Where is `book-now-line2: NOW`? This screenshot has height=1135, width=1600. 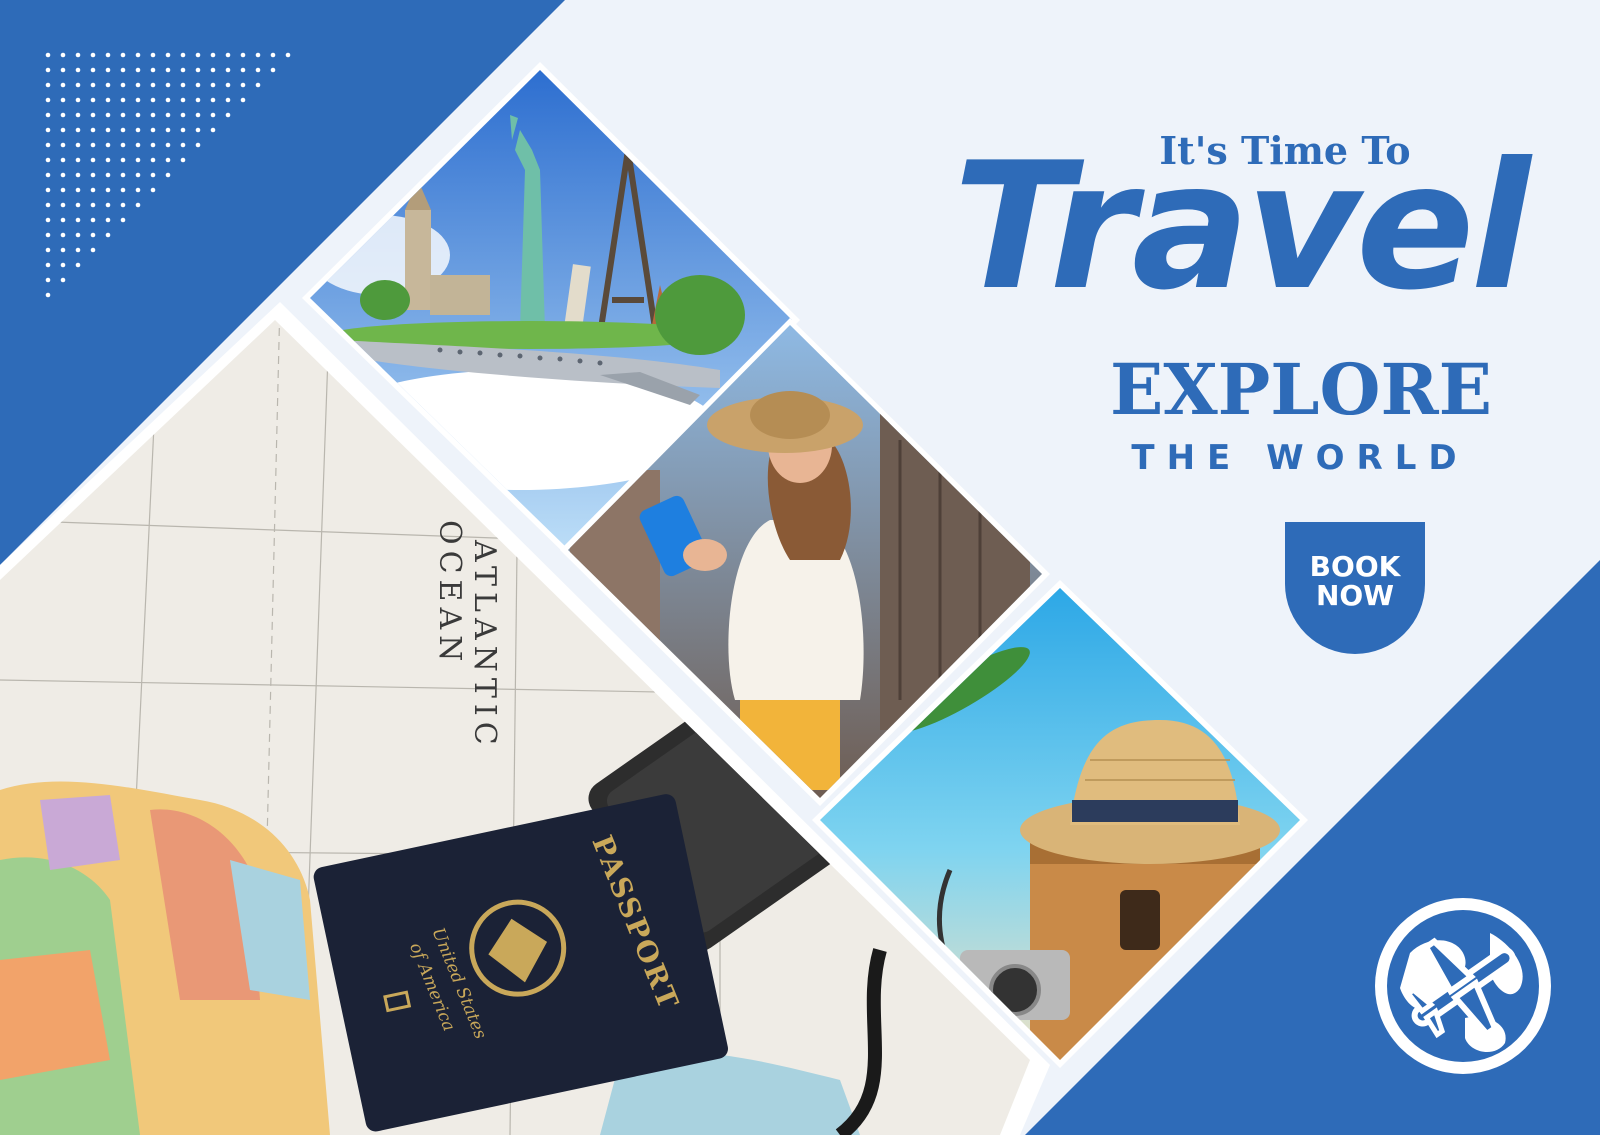
book-now-line2: NOW is located at coordinates (1355, 595).